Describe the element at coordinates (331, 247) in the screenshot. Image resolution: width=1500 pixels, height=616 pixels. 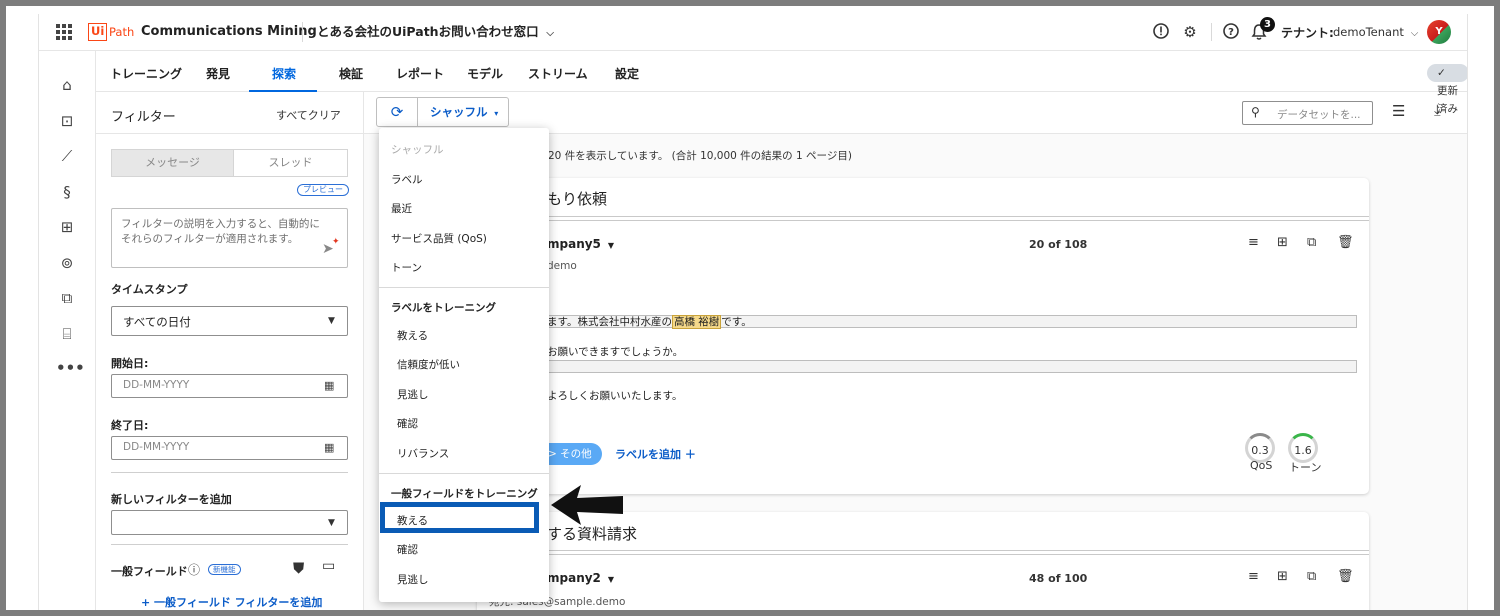
I see `ai-send-icon: ➤ ✦` at that location.